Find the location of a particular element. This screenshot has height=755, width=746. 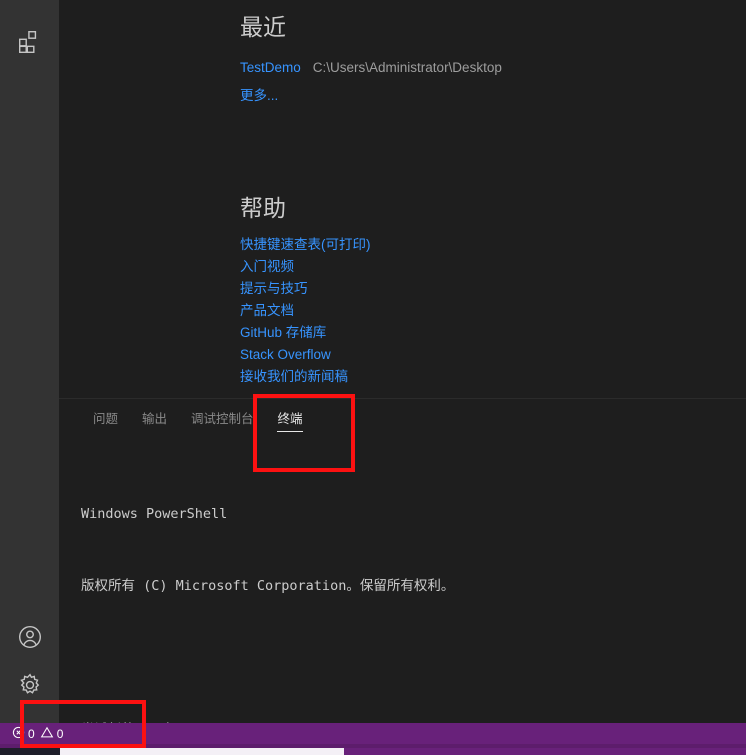

list-item: 入门视频 is located at coordinates (493, 267).